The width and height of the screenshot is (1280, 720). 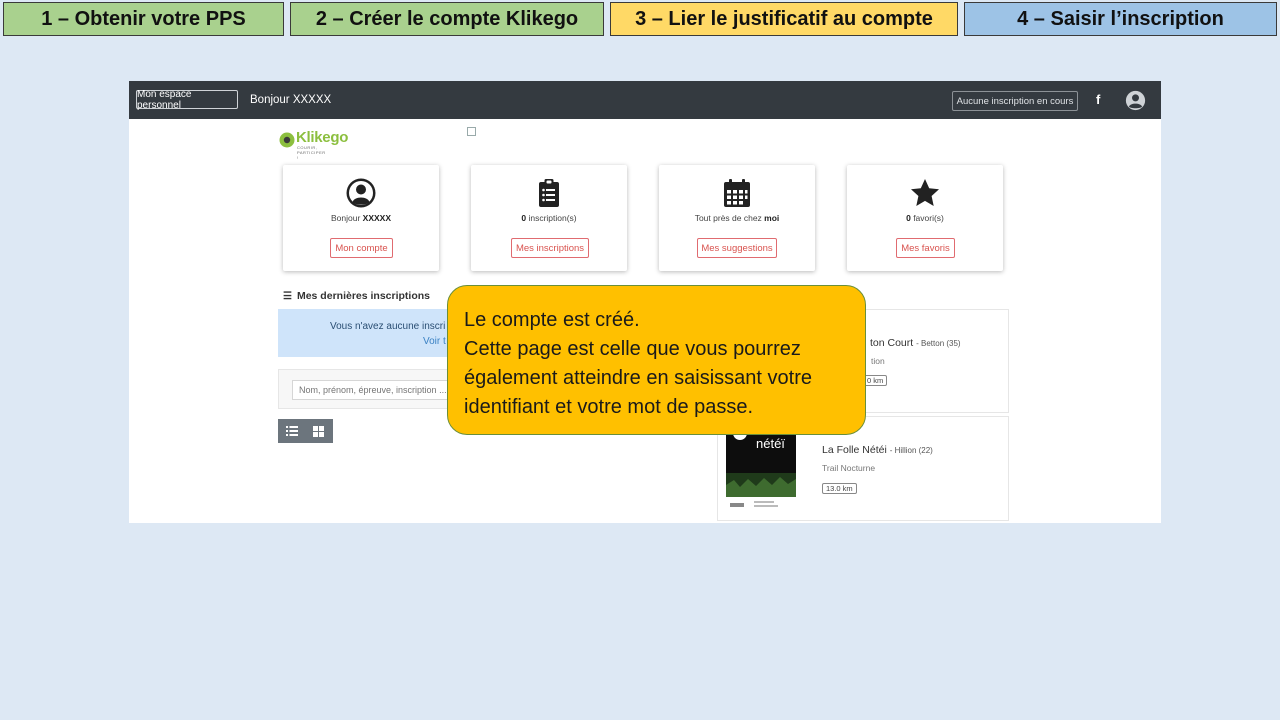 What do you see at coordinates (291, 100) in the screenshot?
I see `greeting-text: Bonjour XXXXX` at bounding box center [291, 100].